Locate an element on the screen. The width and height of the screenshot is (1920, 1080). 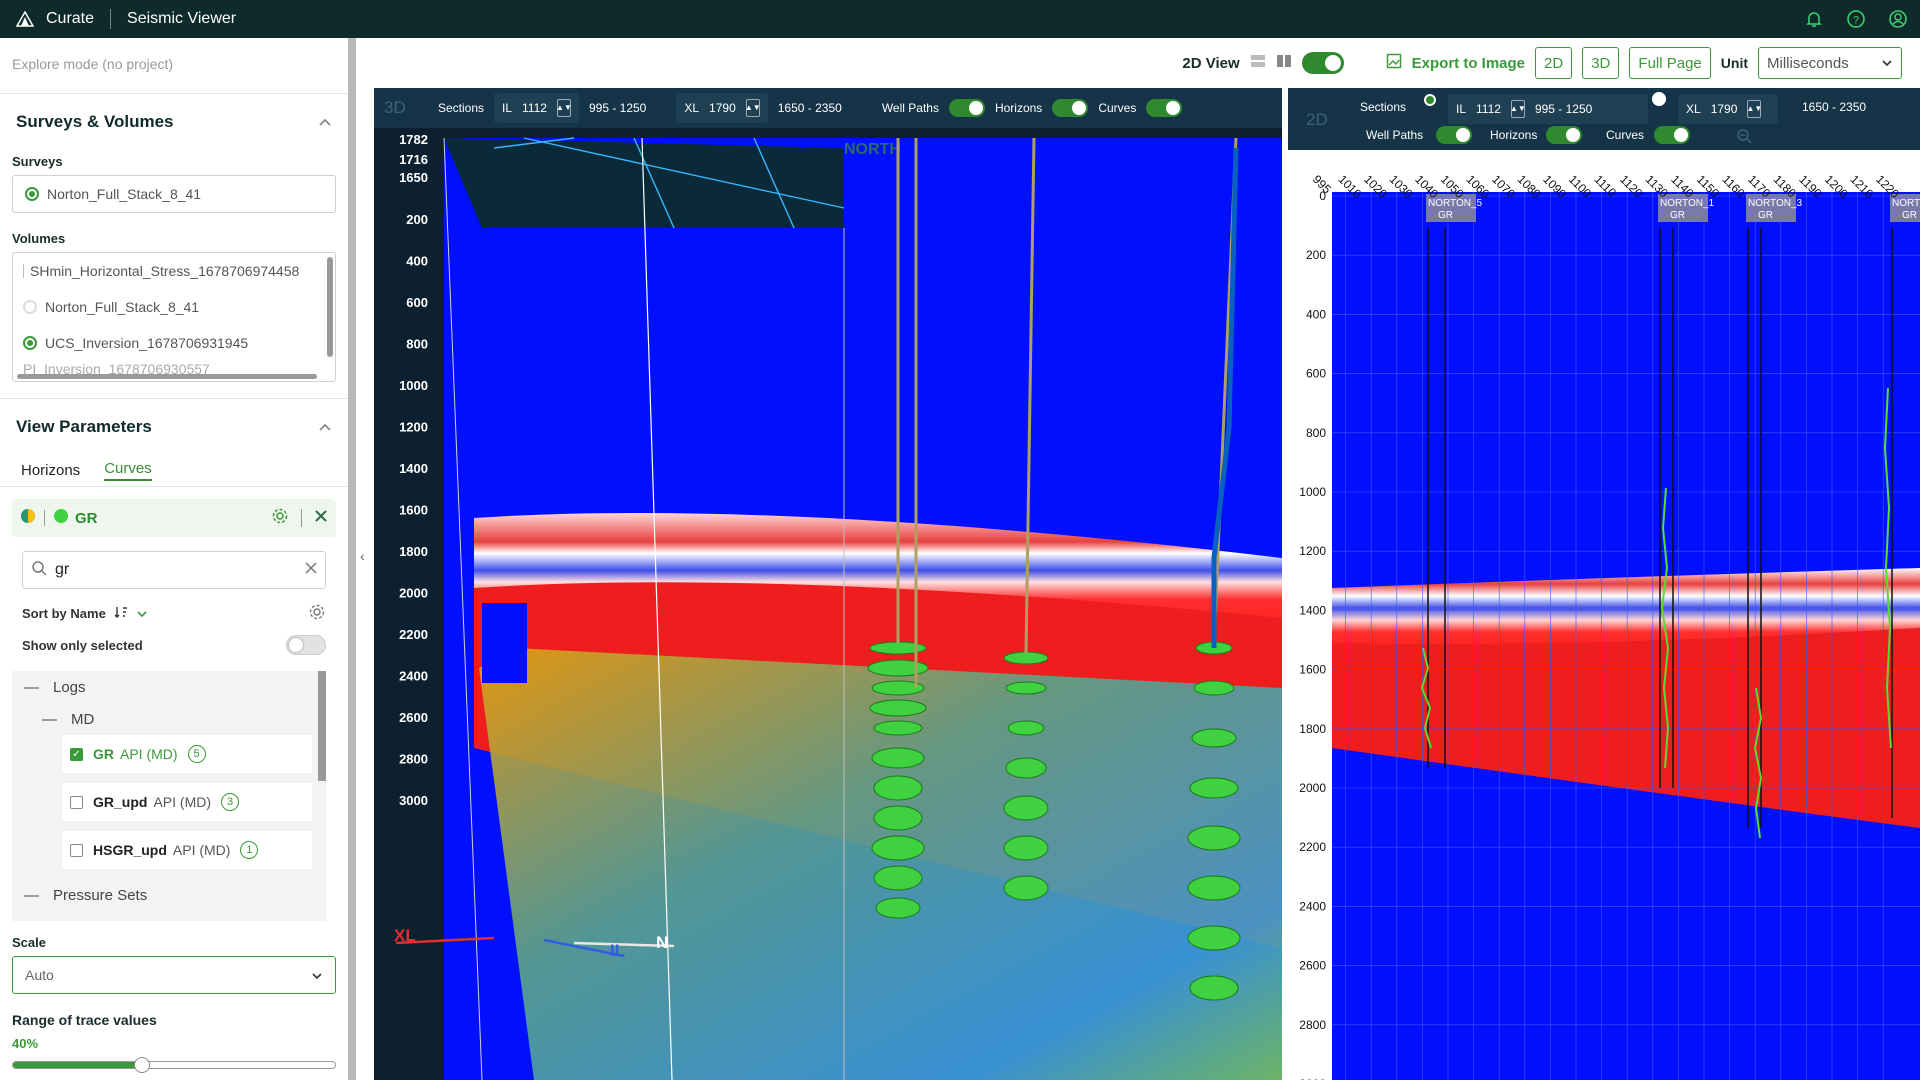
image-export-icon is located at coordinates (1394, 63).